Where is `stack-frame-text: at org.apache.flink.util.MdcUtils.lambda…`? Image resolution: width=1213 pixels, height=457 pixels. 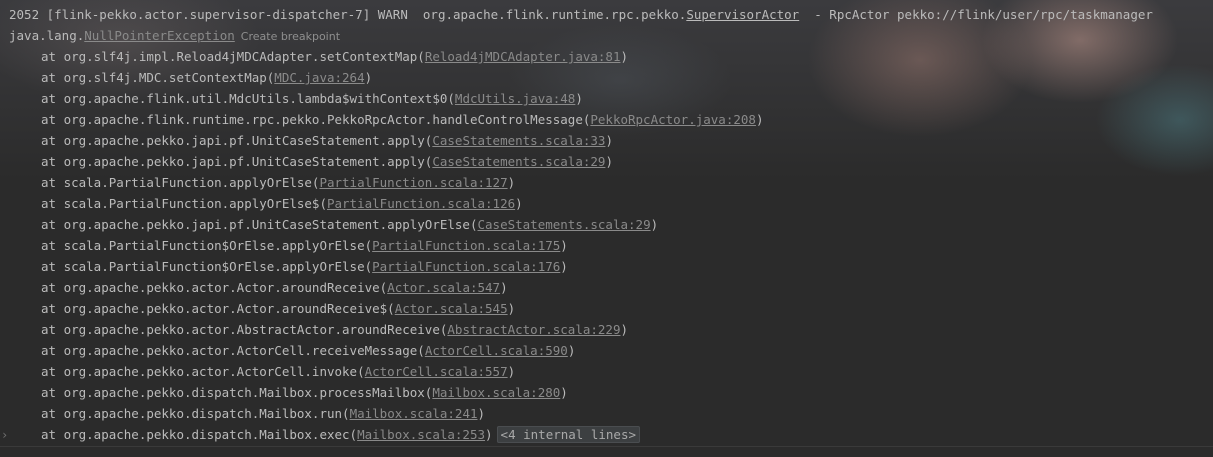 stack-frame-text: at org.apache.flink.util.MdcUtils.lambda… is located at coordinates (248, 98).